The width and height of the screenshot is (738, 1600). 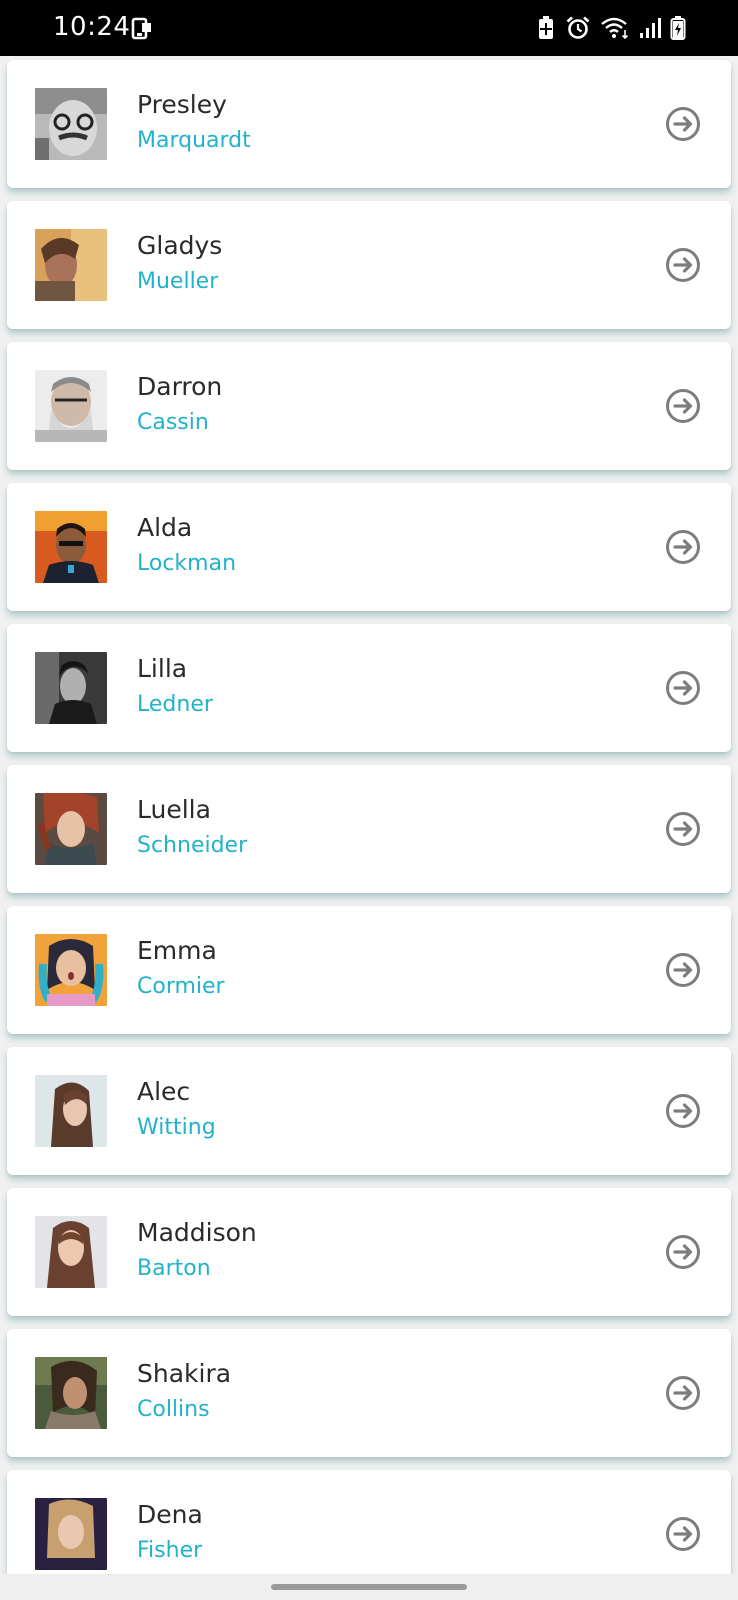 What do you see at coordinates (369, 1252) in the screenshot?
I see `contact-card: Maddison Barton` at bounding box center [369, 1252].